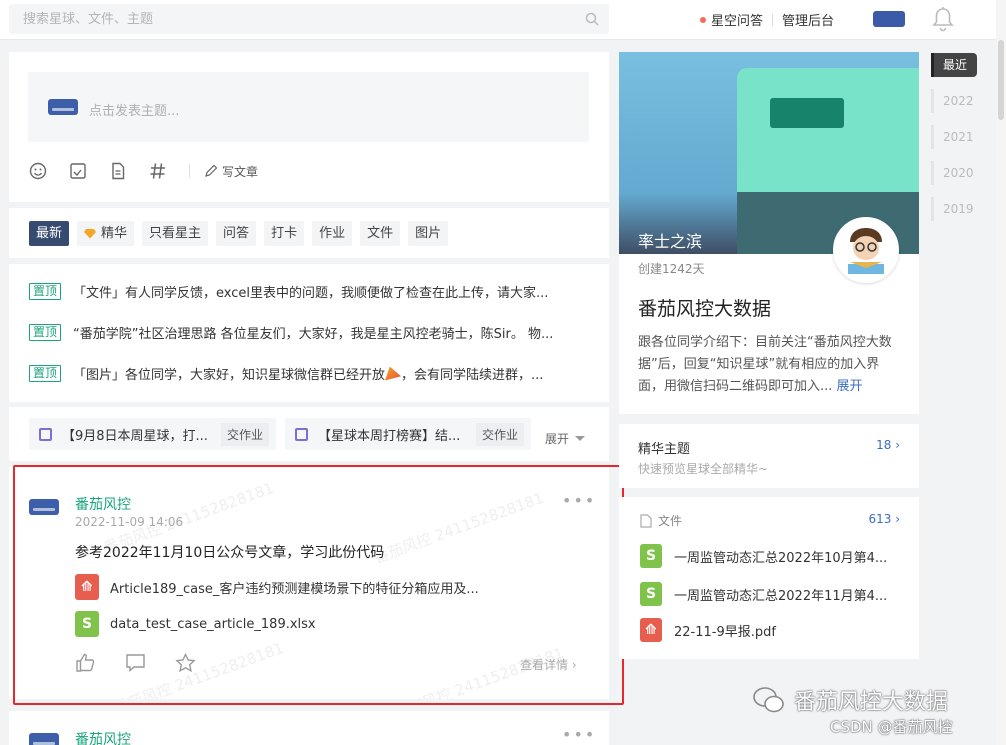 Image resolution: width=1006 pixels, height=745 pixels. What do you see at coordinates (158, 171) in the screenshot?
I see `hashtag-icon` at bounding box center [158, 171].